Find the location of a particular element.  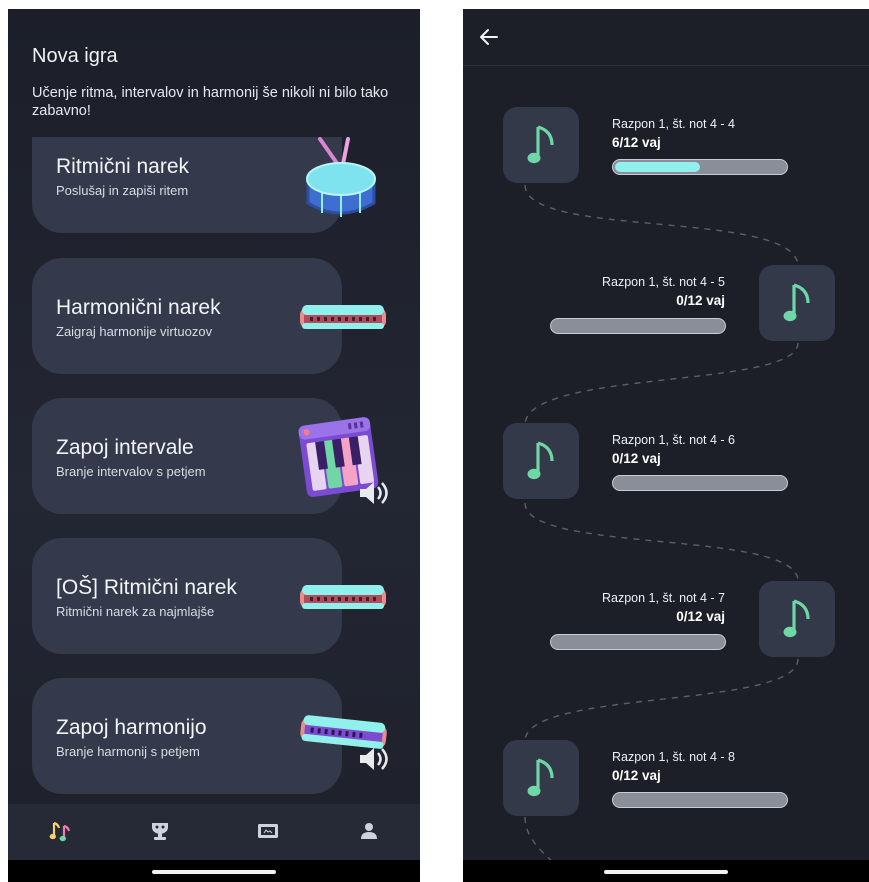

card-title: [OŠ] Ritmični narek is located at coordinates (146, 587).